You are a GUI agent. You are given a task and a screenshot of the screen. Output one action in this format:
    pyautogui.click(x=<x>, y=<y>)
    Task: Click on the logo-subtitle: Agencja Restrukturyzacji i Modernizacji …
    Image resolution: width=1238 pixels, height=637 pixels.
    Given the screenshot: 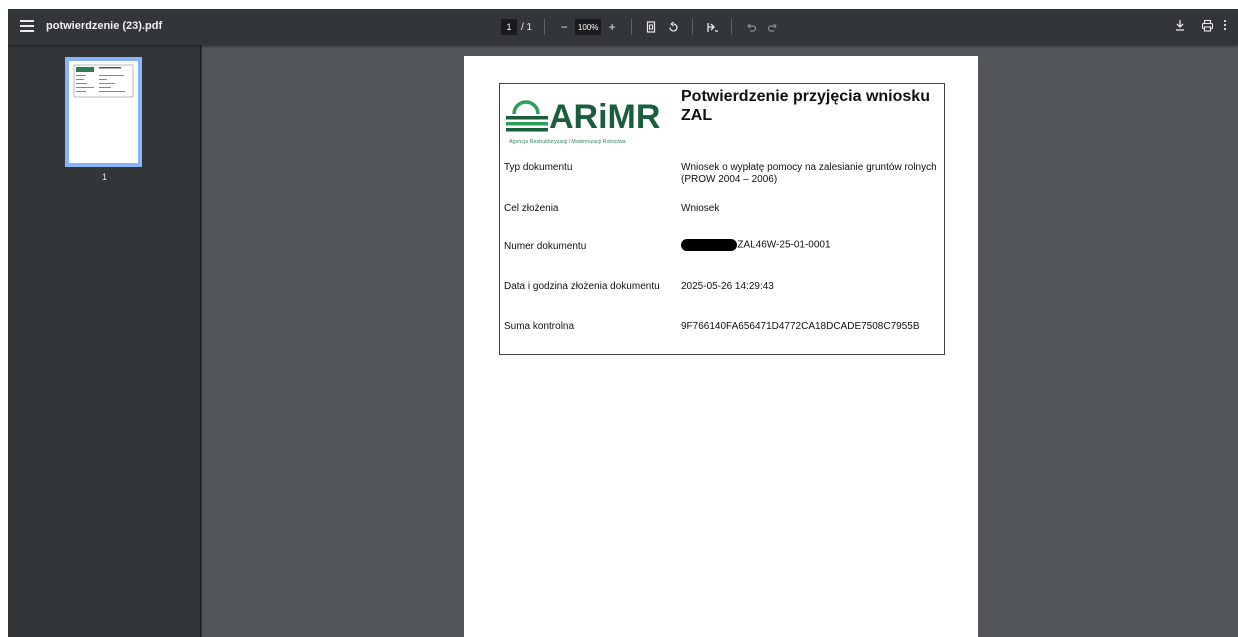 What is the action you would take?
    pyautogui.click(x=567, y=142)
    